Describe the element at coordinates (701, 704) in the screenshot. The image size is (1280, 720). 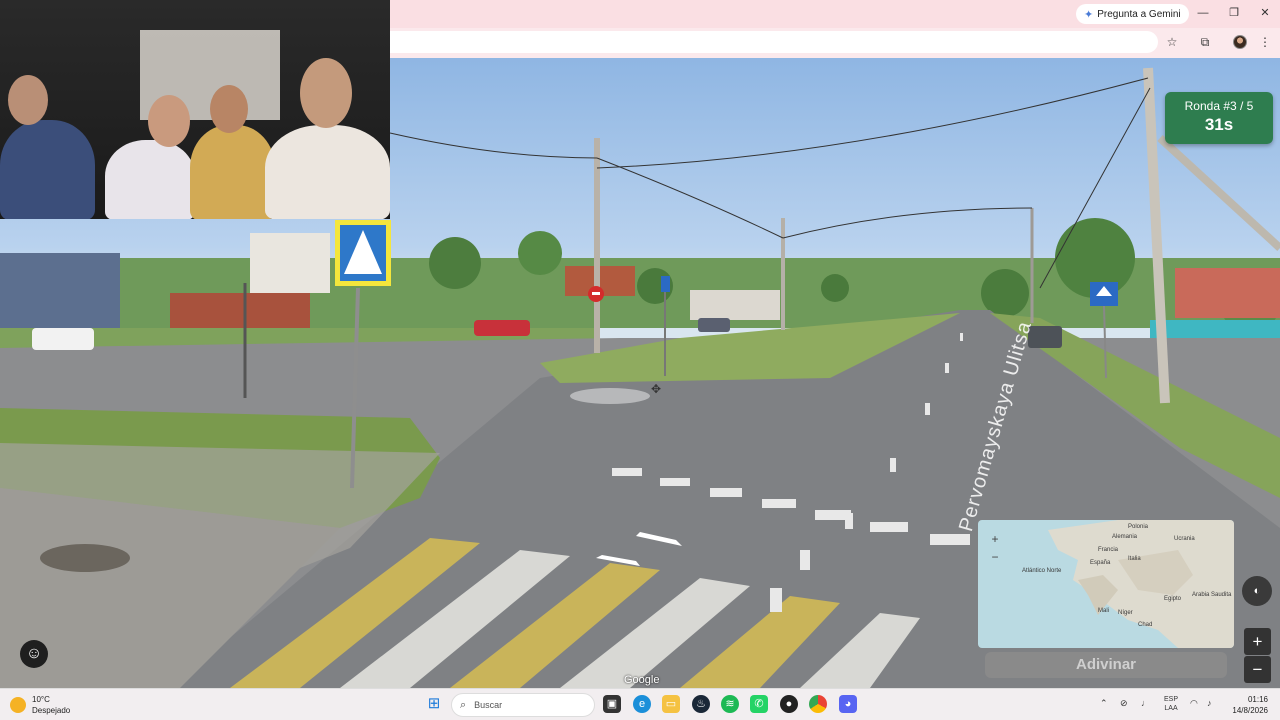
I see `steam-icon: ♨` at that location.